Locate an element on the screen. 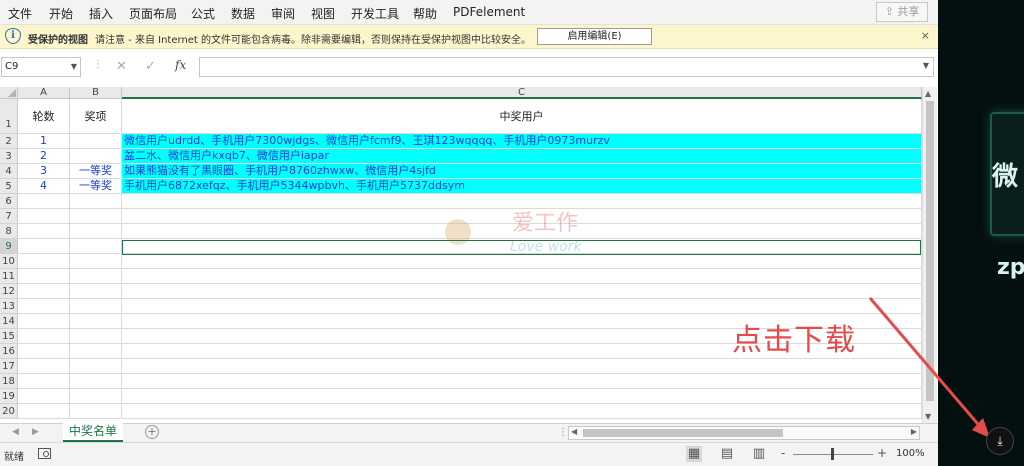  page-break-view-button: ▥ is located at coordinates (759, 454).